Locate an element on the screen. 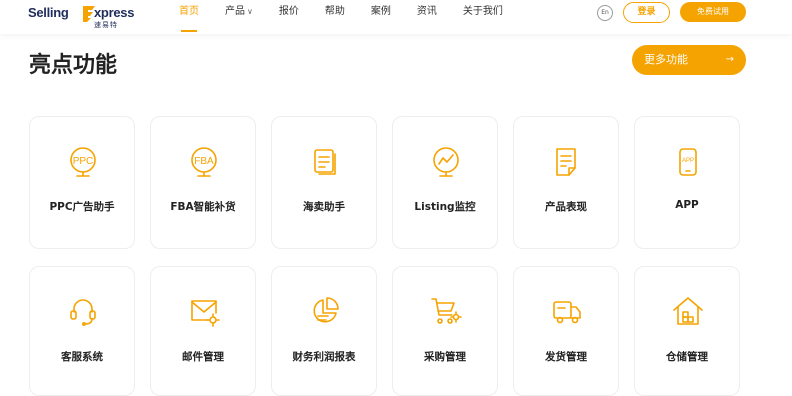 This screenshot has height=396, width=792. cart-gear-icon is located at coordinates (446, 311).